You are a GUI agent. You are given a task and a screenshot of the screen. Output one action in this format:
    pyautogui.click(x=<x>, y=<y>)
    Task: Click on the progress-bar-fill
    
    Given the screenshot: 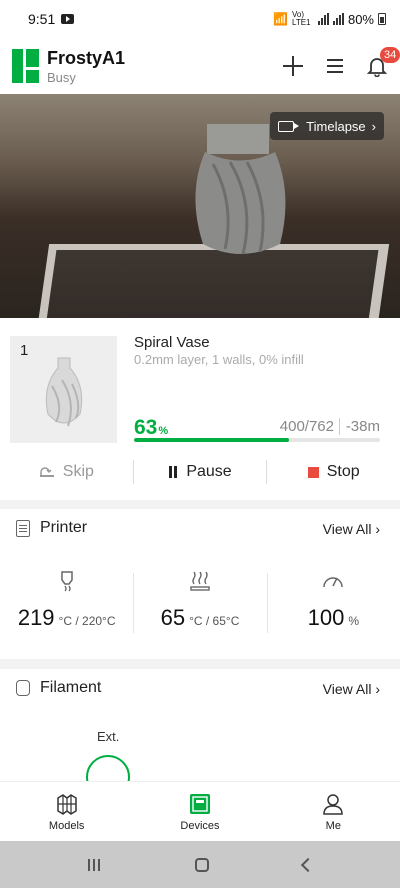 What is the action you would take?
    pyautogui.click(x=211, y=440)
    